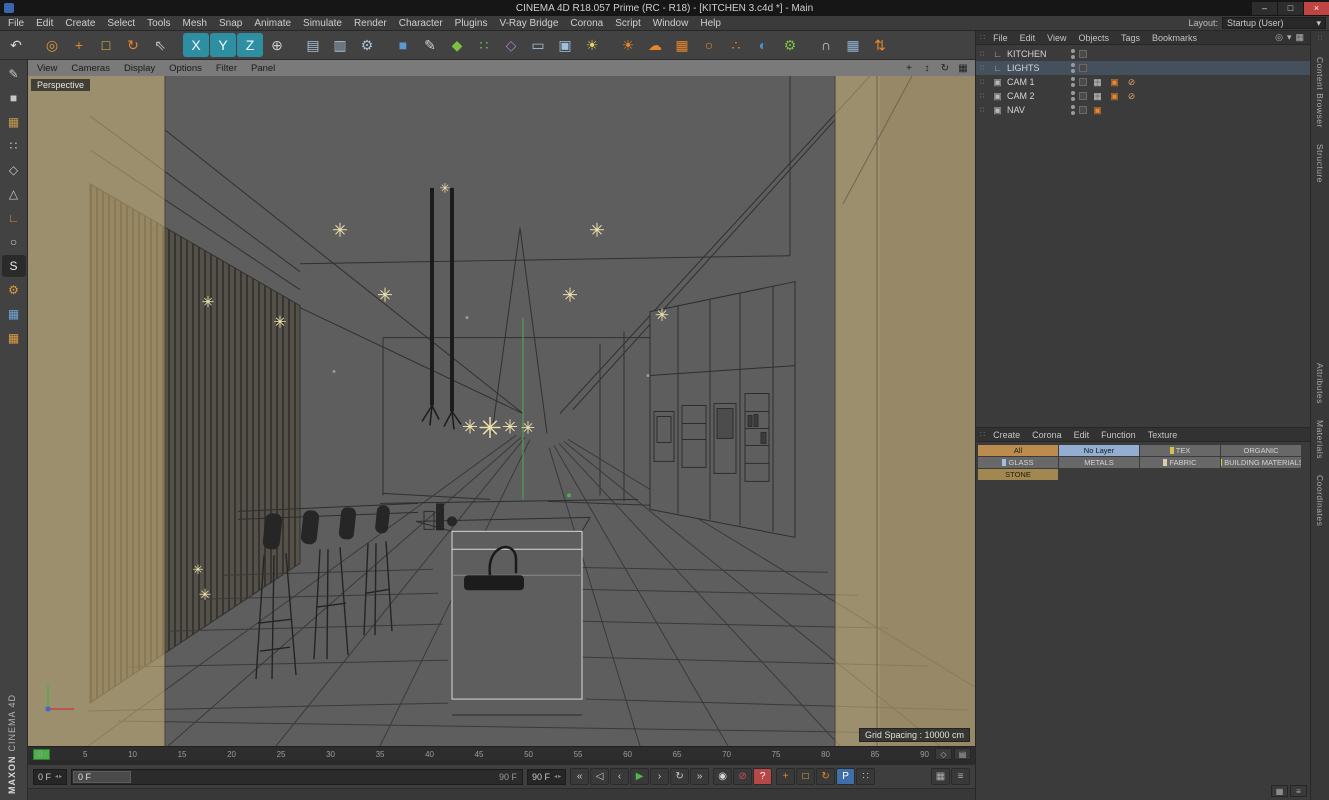 The image size is (1329, 800). Describe the element at coordinates (763, 45) in the screenshot. I see `vray-sphere-button: ◐` at that location.